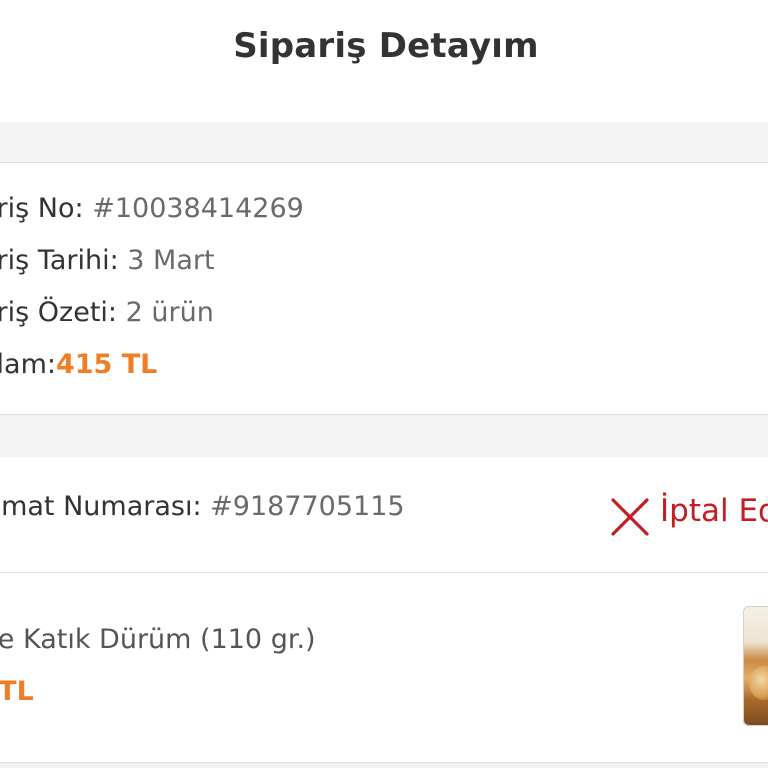  I want to click on close-x-icon, so click(630, 517).